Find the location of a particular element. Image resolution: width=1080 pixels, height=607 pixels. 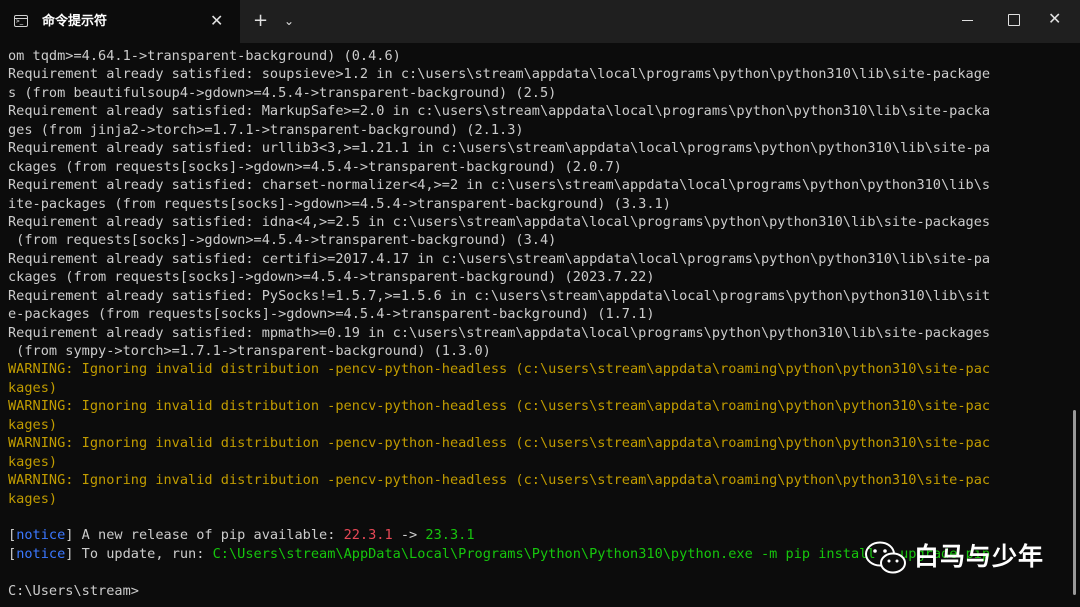

terminal-icon is located at coordinates (21, 21).